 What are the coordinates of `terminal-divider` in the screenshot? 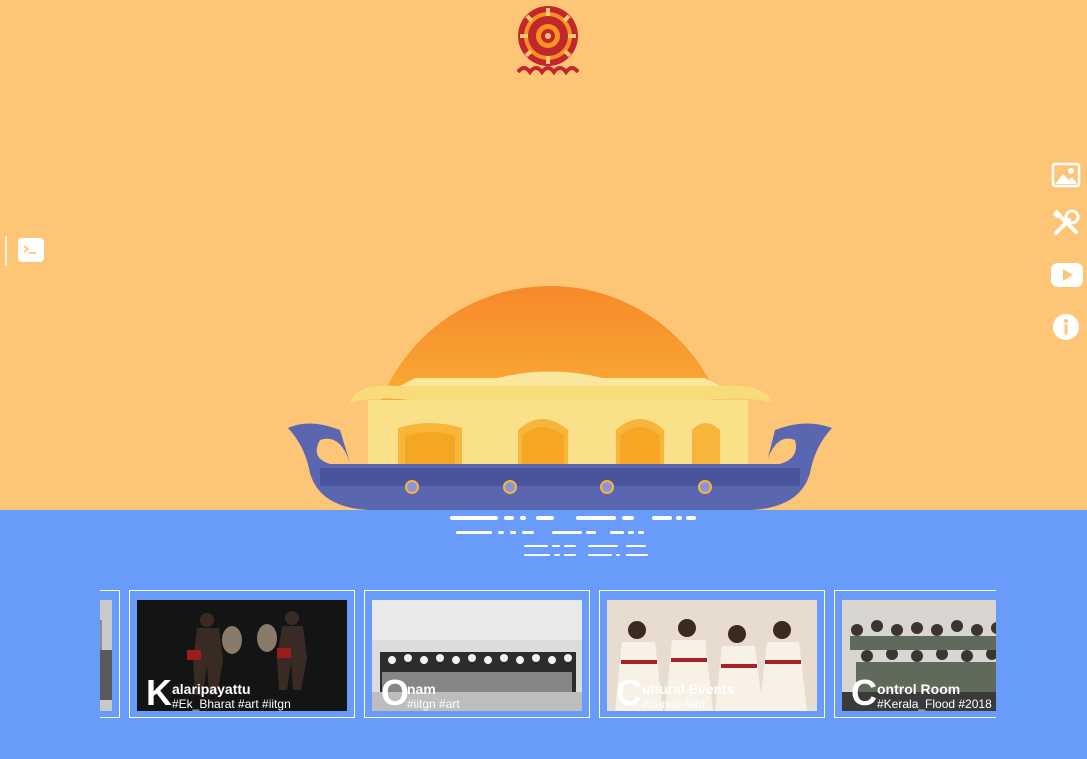 It's located at (6, 251).